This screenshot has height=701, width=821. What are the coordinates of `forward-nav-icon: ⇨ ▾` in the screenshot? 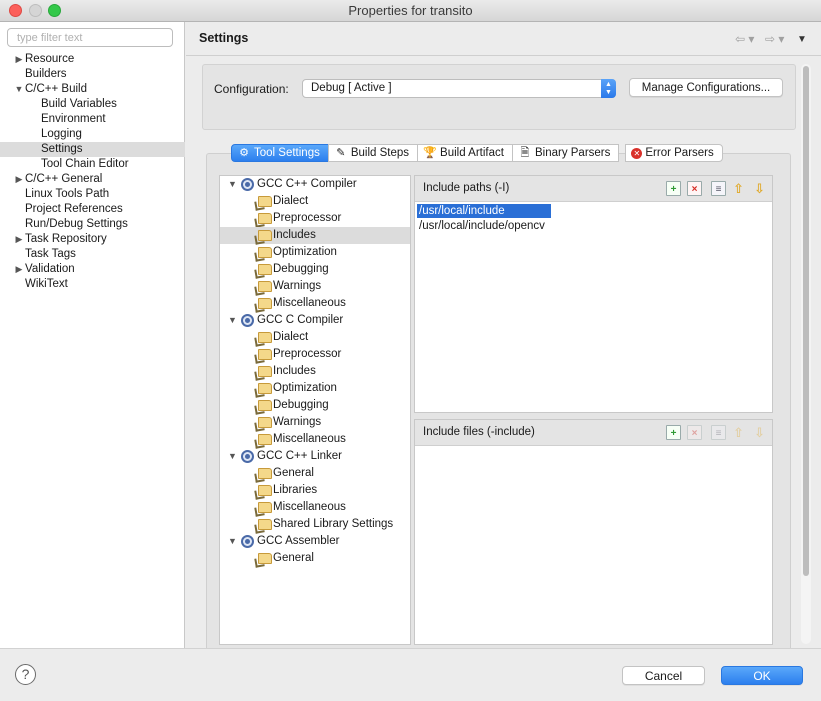 It's located at (774, 39).